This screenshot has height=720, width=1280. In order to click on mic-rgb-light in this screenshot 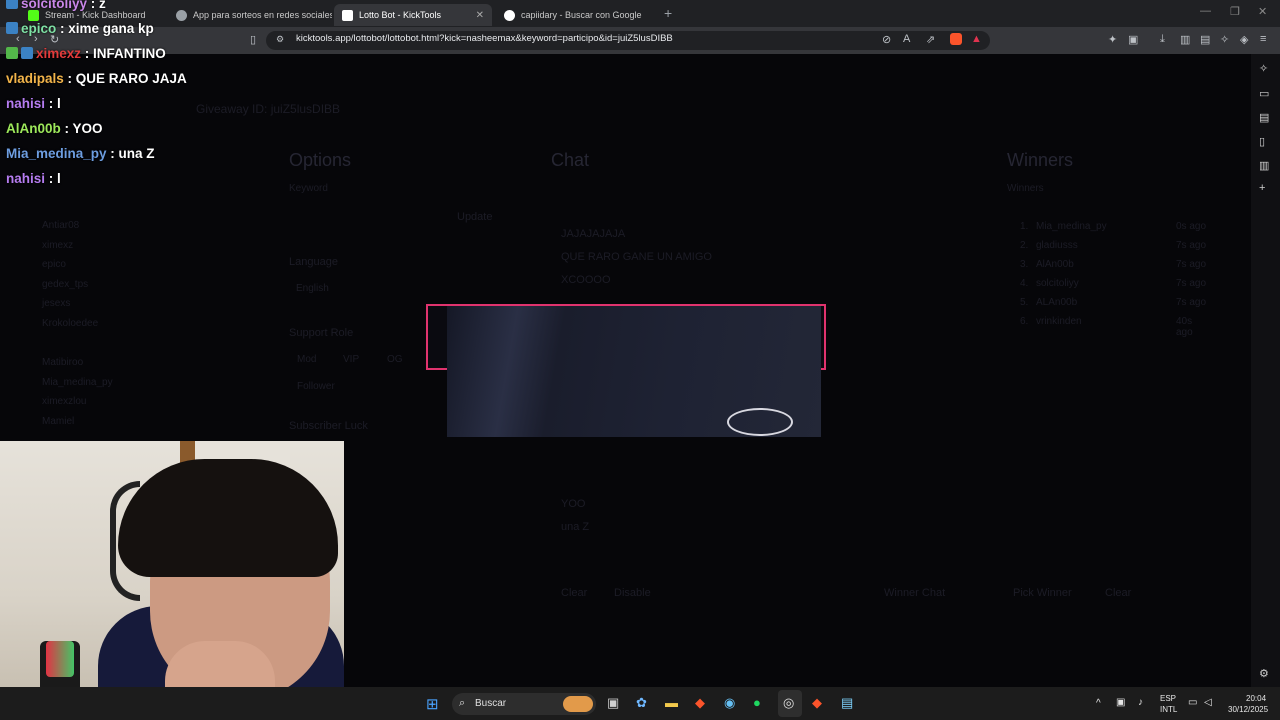, I will do `click(60, 659)`.